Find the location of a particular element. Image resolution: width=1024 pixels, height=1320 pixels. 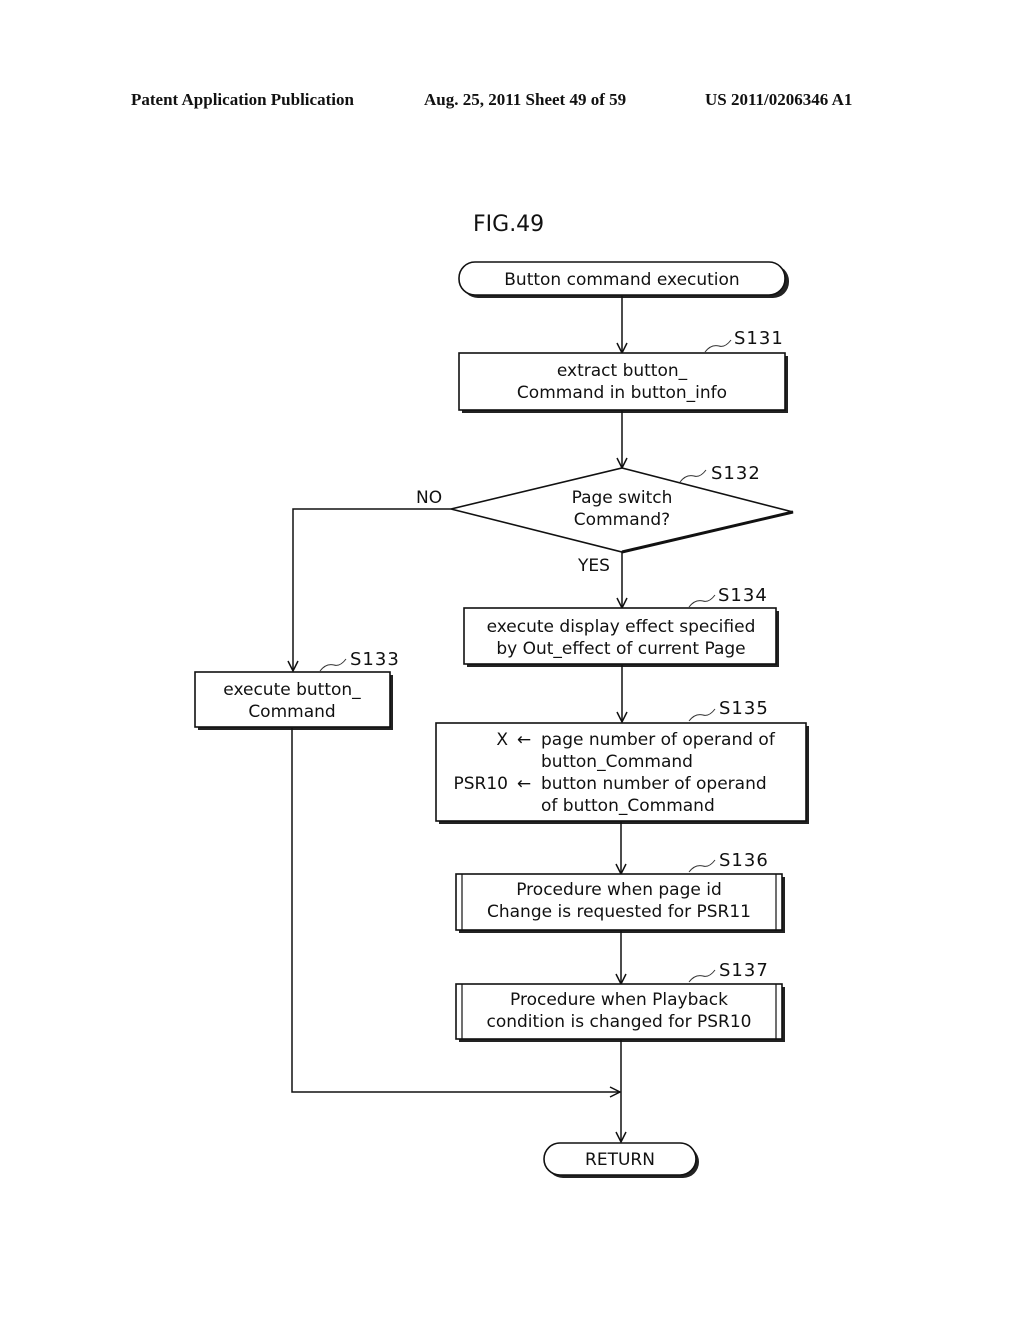

step-s131-line-1: extract button_ is located at coordinates (622, 371).